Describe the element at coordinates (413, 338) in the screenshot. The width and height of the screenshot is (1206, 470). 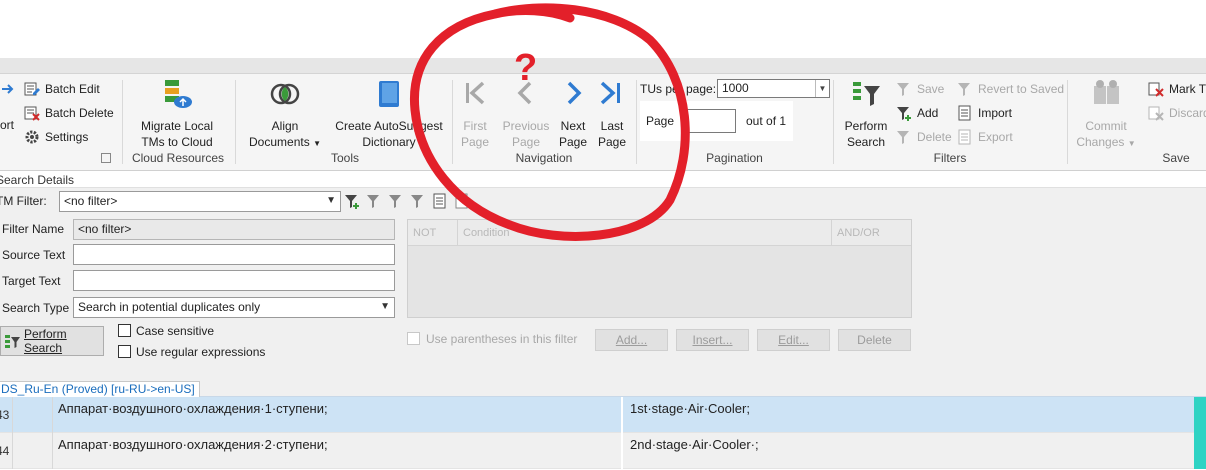
I see `use-parentheses-checkbox` at that location.